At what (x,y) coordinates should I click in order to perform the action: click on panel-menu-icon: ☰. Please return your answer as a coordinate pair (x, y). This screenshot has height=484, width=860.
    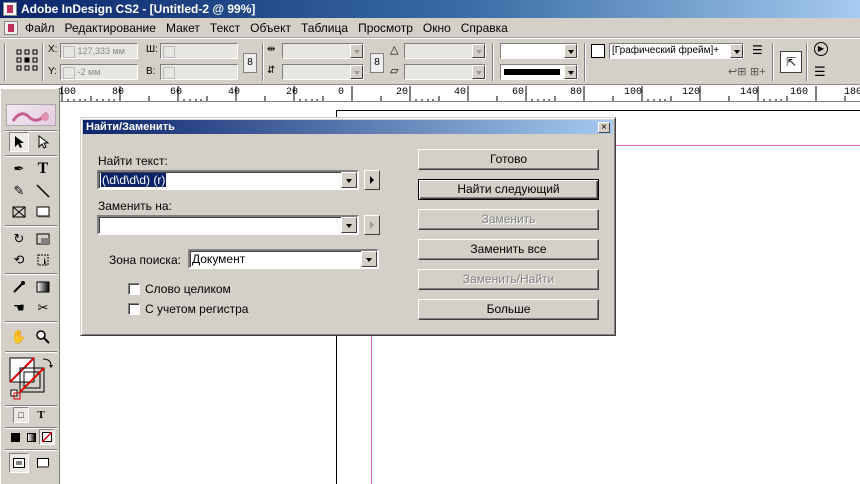
    Looking at the image, I should click on (820, 72).